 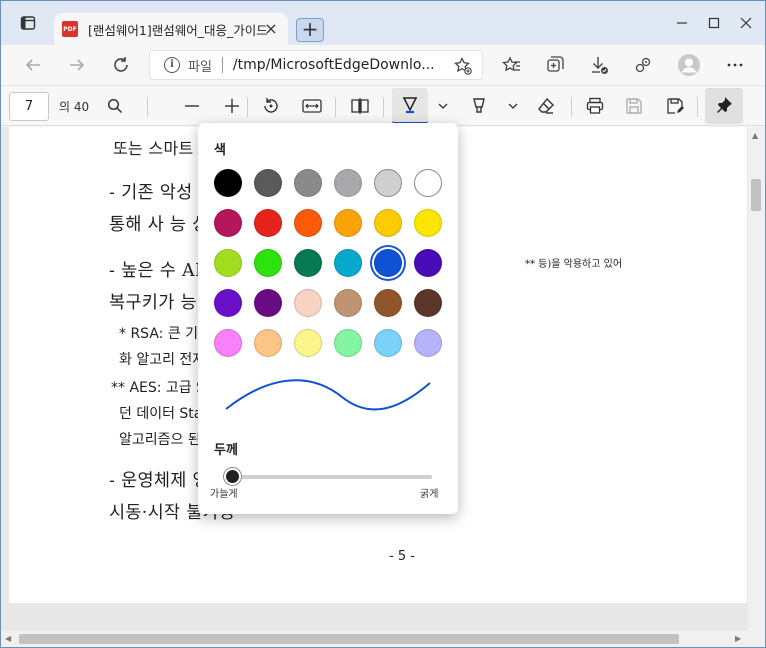 I want to click on rotate-icon, so click(x=271, y=106).